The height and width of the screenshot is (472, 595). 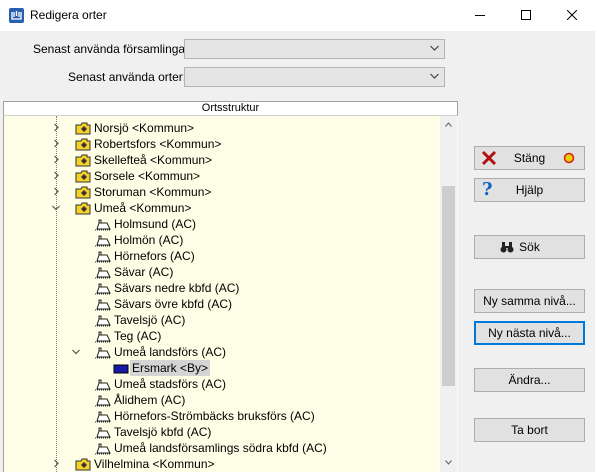 I want to click on recent-places-label: Senast använda orter:, so click(x=127, y=77).